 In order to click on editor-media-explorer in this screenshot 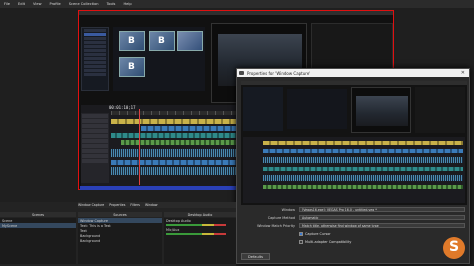, I will do `click(95, 59)`.